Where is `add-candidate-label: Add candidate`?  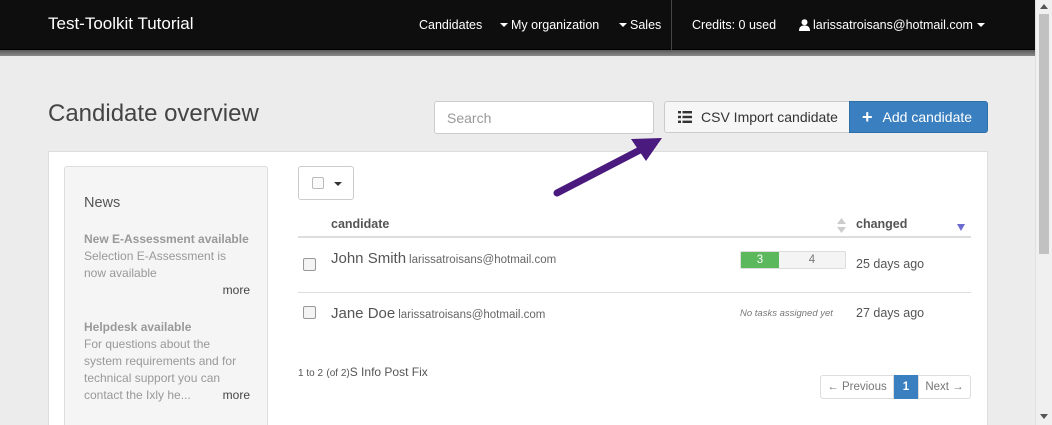 add-candidate-label: Add candidate is located at coordinates (927, 117).